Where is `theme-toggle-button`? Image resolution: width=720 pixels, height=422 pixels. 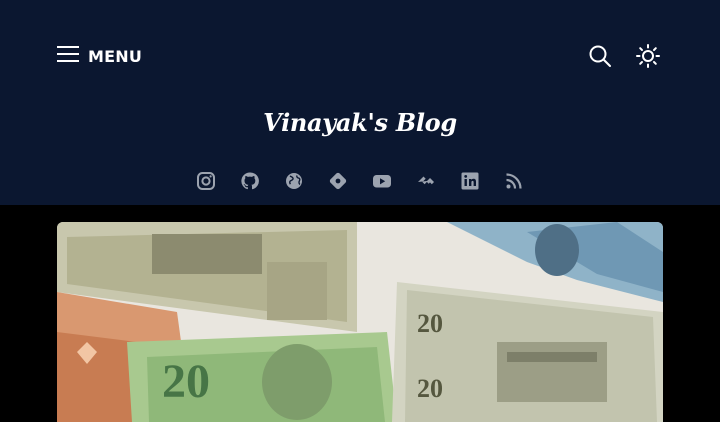 theme-toggle-button is located at coordinates (648, 56).